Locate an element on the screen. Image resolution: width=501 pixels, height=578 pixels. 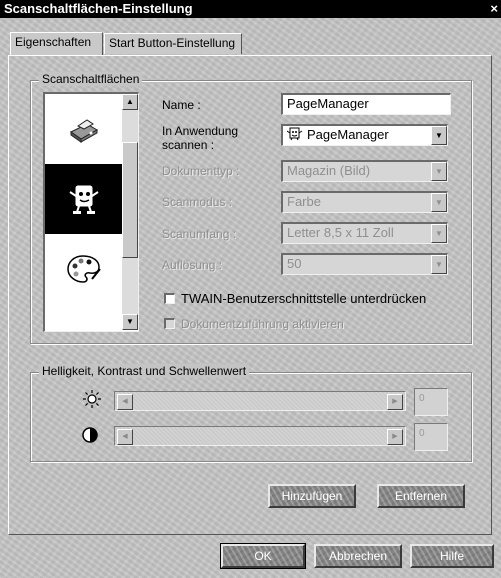
list-item-selected is located at coordinates (84, 199).